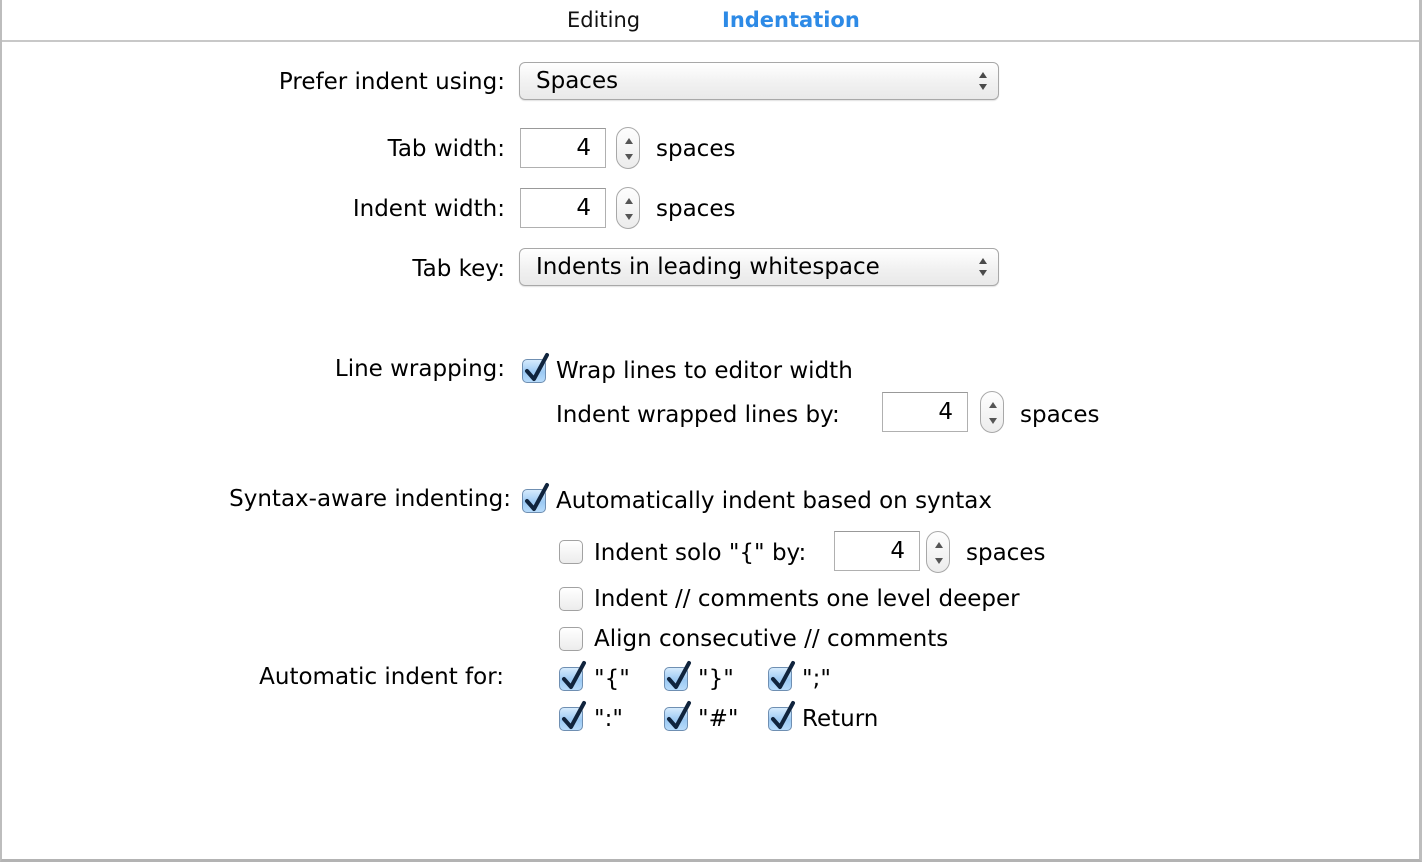 This screenshot has height=862, width=1422. I want to click on indent-wrapped-stepper, so click(992, 412).